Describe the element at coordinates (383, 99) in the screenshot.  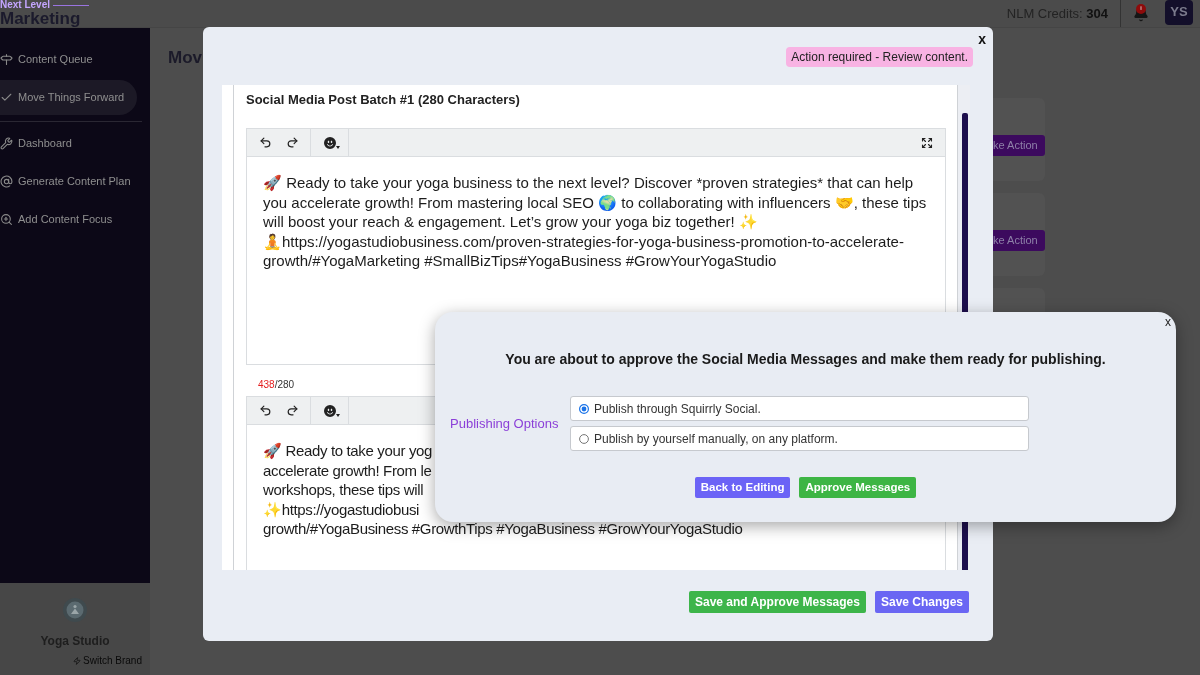
I see `section-title: Social Media Post Batch #1 (280 Characters)` at that location.